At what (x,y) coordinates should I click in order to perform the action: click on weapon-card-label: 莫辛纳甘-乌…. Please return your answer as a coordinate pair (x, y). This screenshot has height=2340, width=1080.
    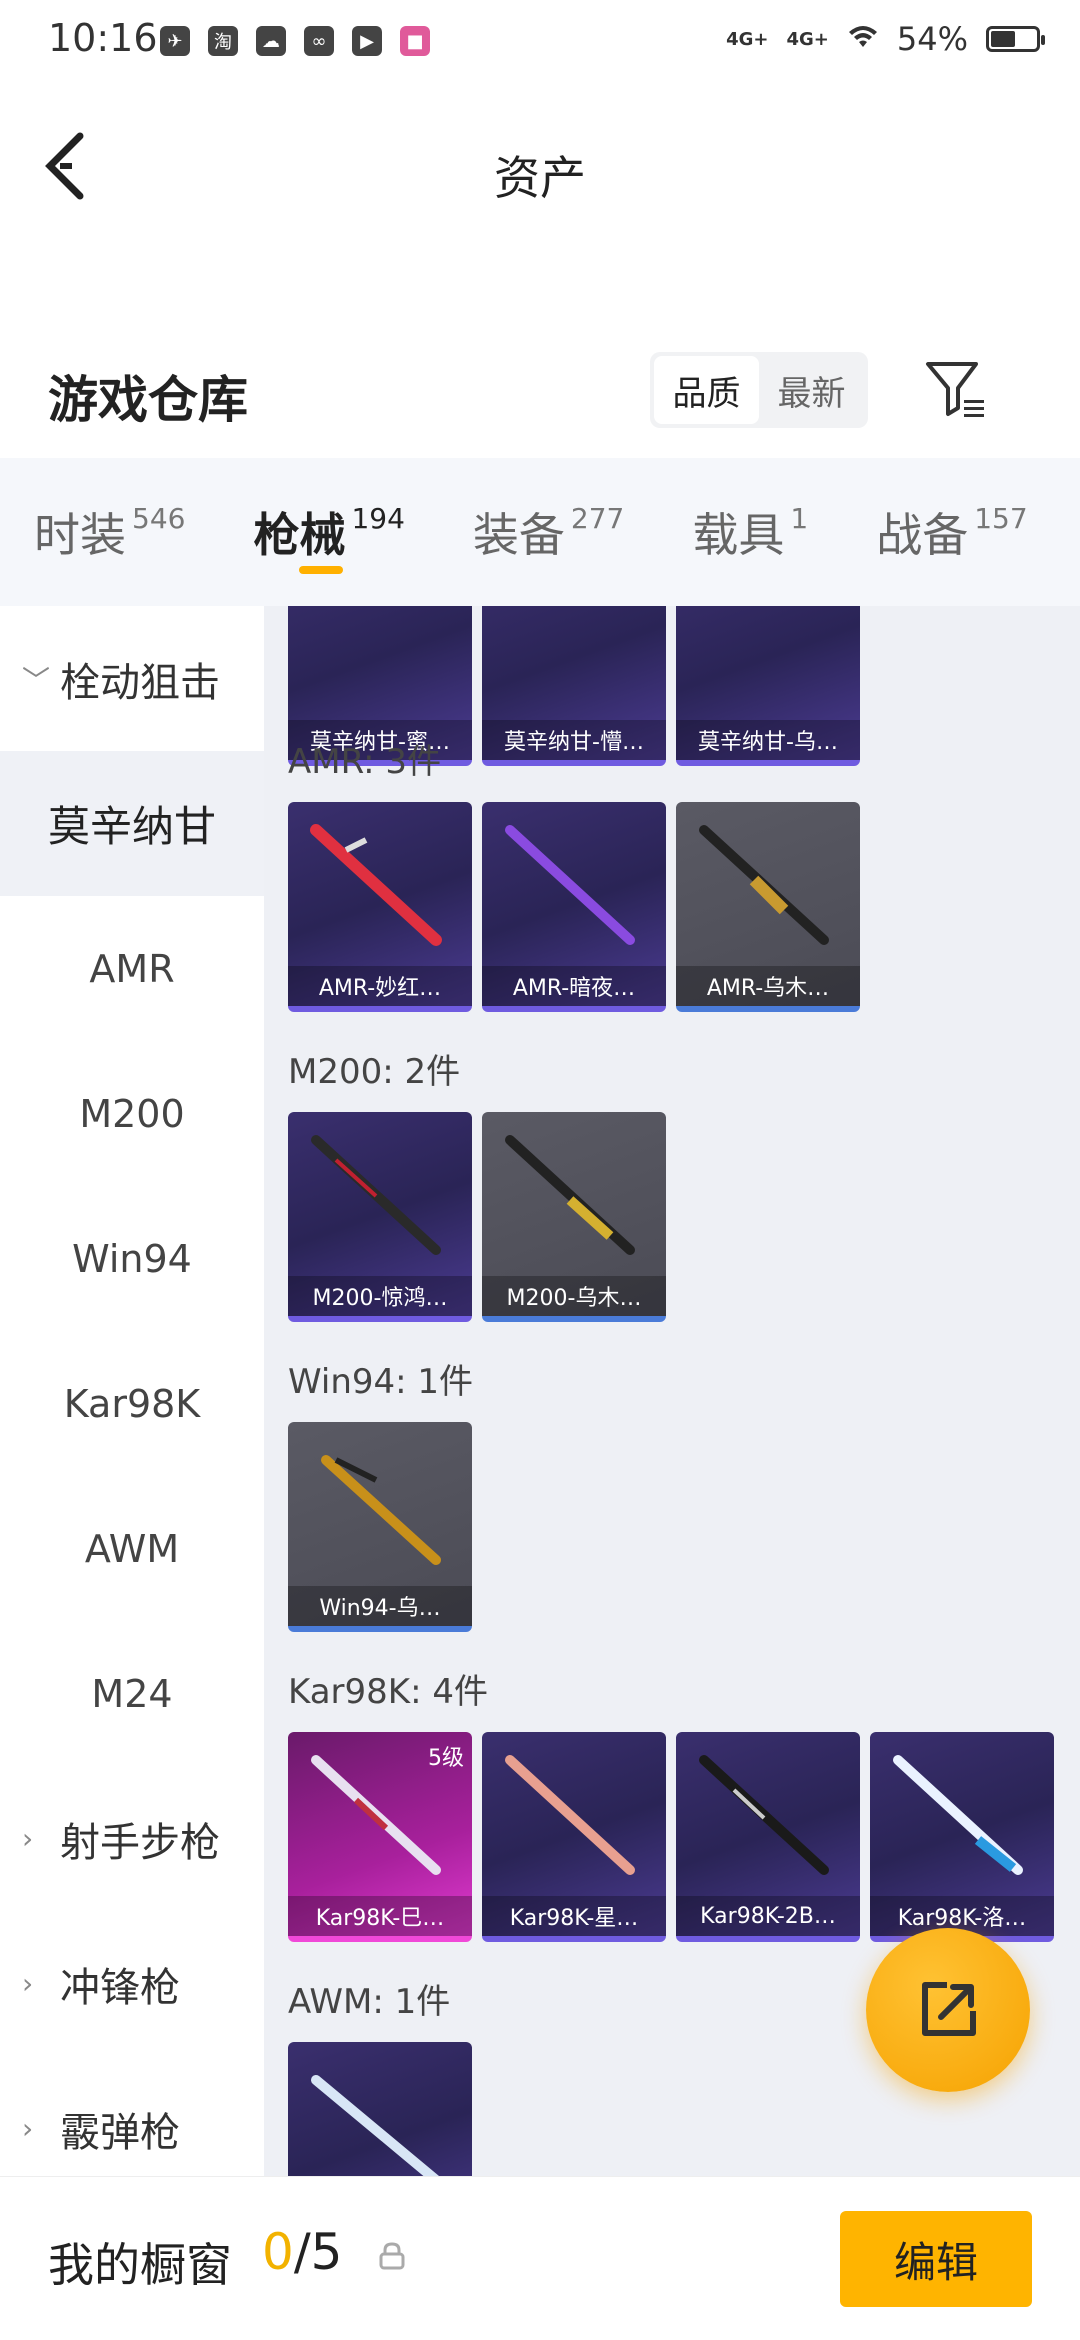
    Looking at the image, I should click on (768, 740).